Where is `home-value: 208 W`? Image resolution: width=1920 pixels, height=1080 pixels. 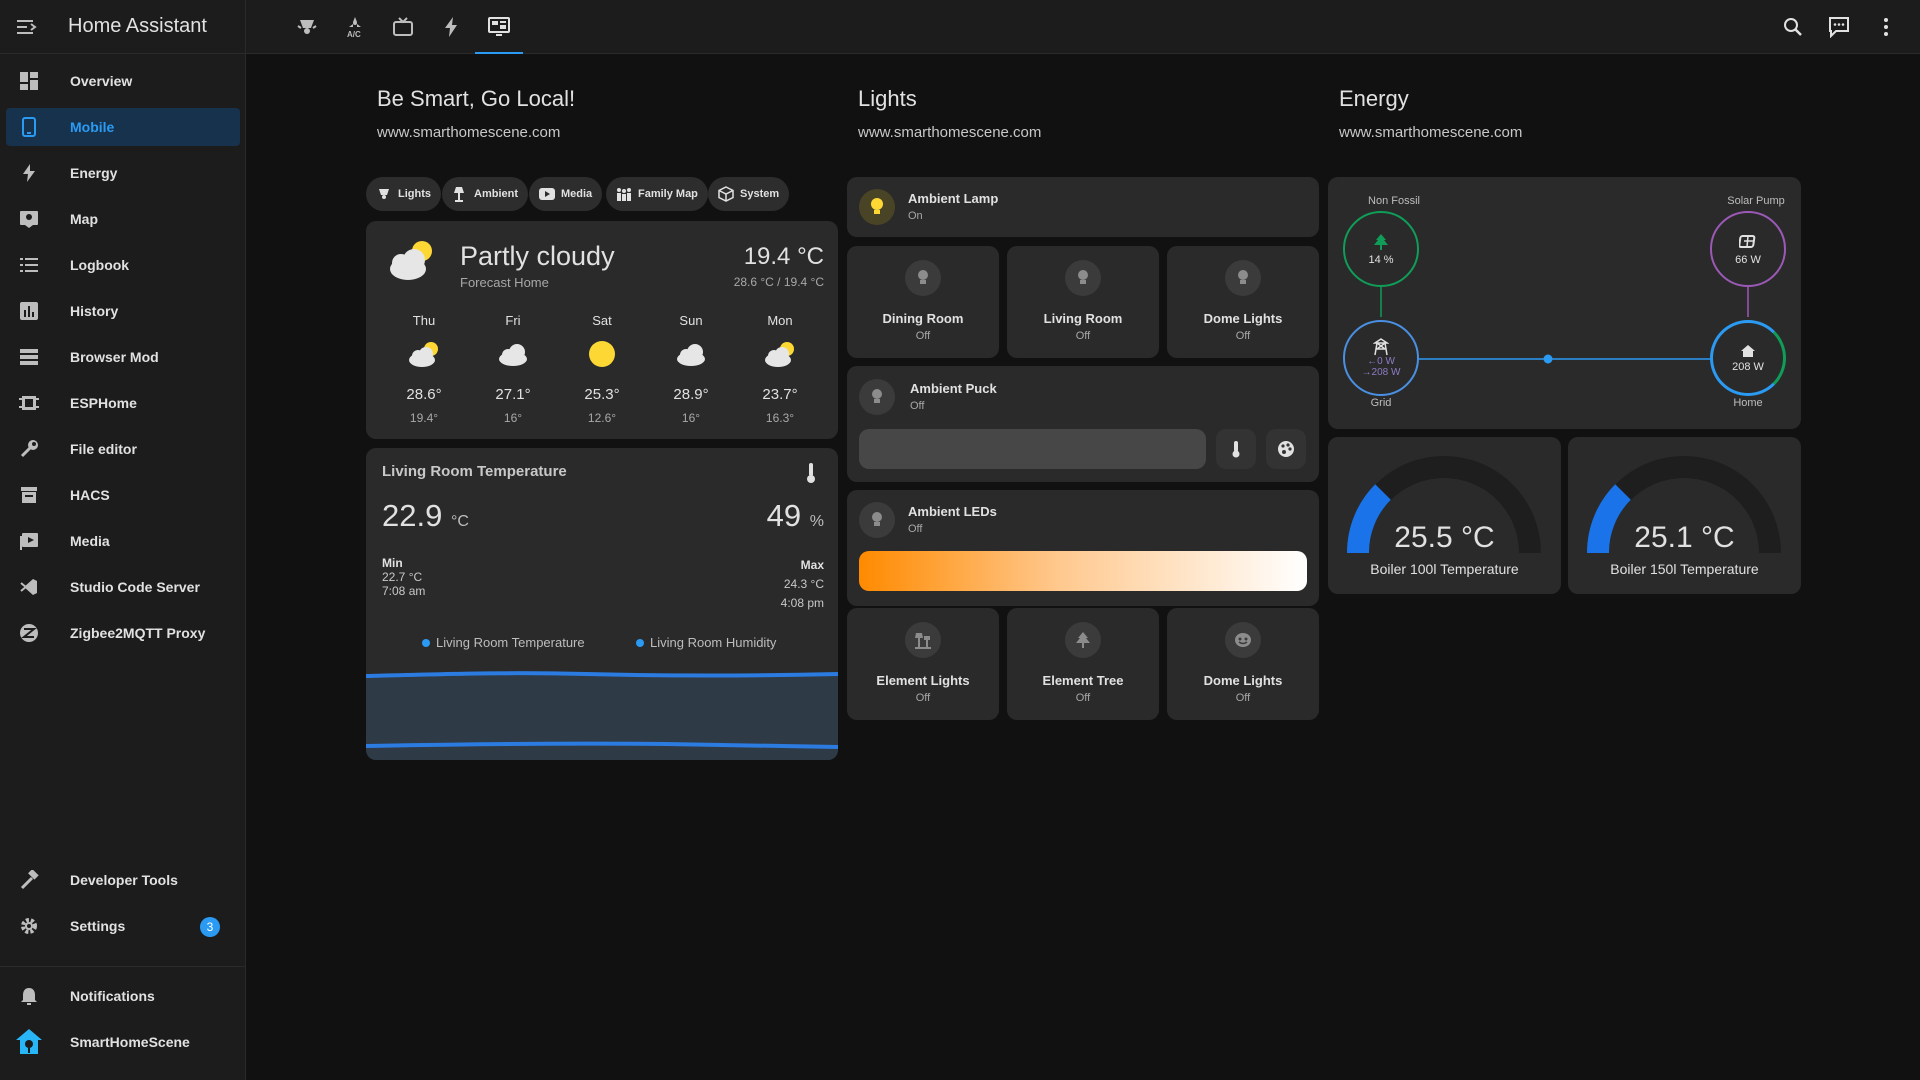 home-value: 208 W is located at coordinates (1748, 366).